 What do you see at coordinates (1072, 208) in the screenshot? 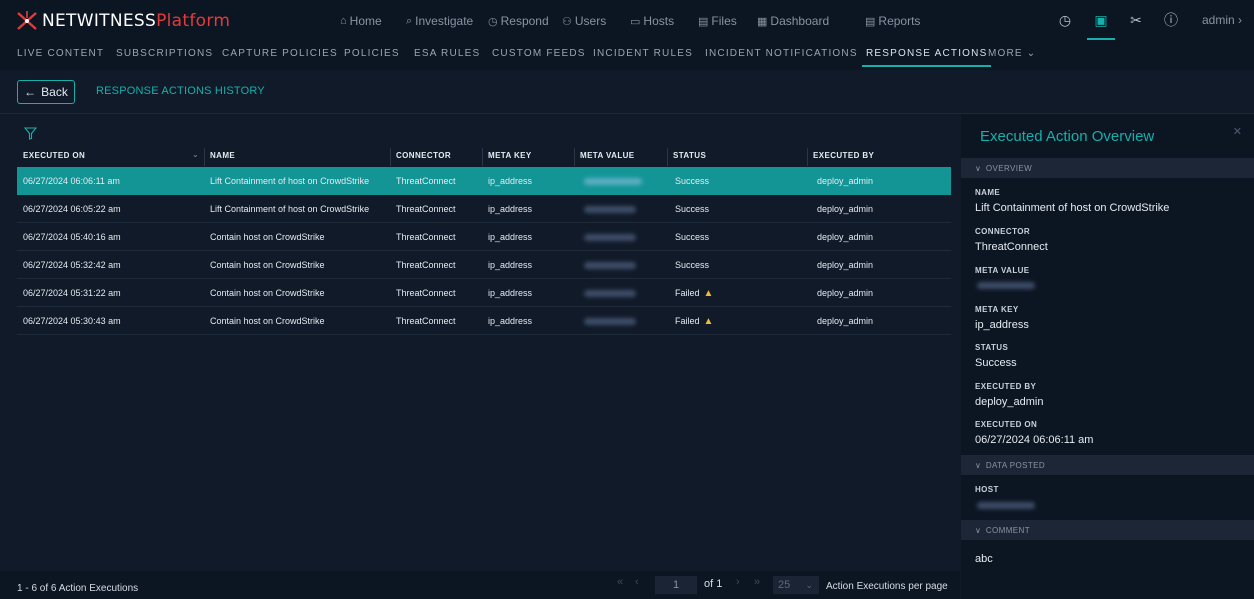
I see `field-name-value: Lift Containment of host on CrowdStrike` at bounding box center [1072, 208].